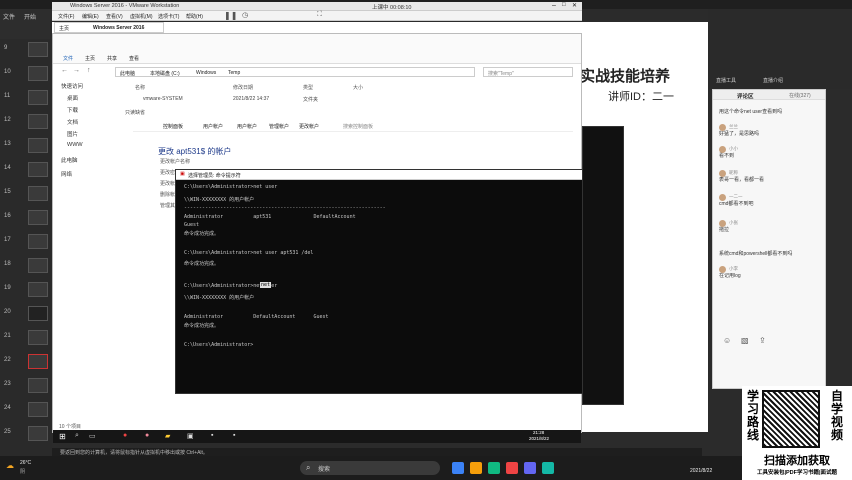 This screenshot has height=480, width=852. I want to click on nav-downloads: 下载, so click(72, 110).